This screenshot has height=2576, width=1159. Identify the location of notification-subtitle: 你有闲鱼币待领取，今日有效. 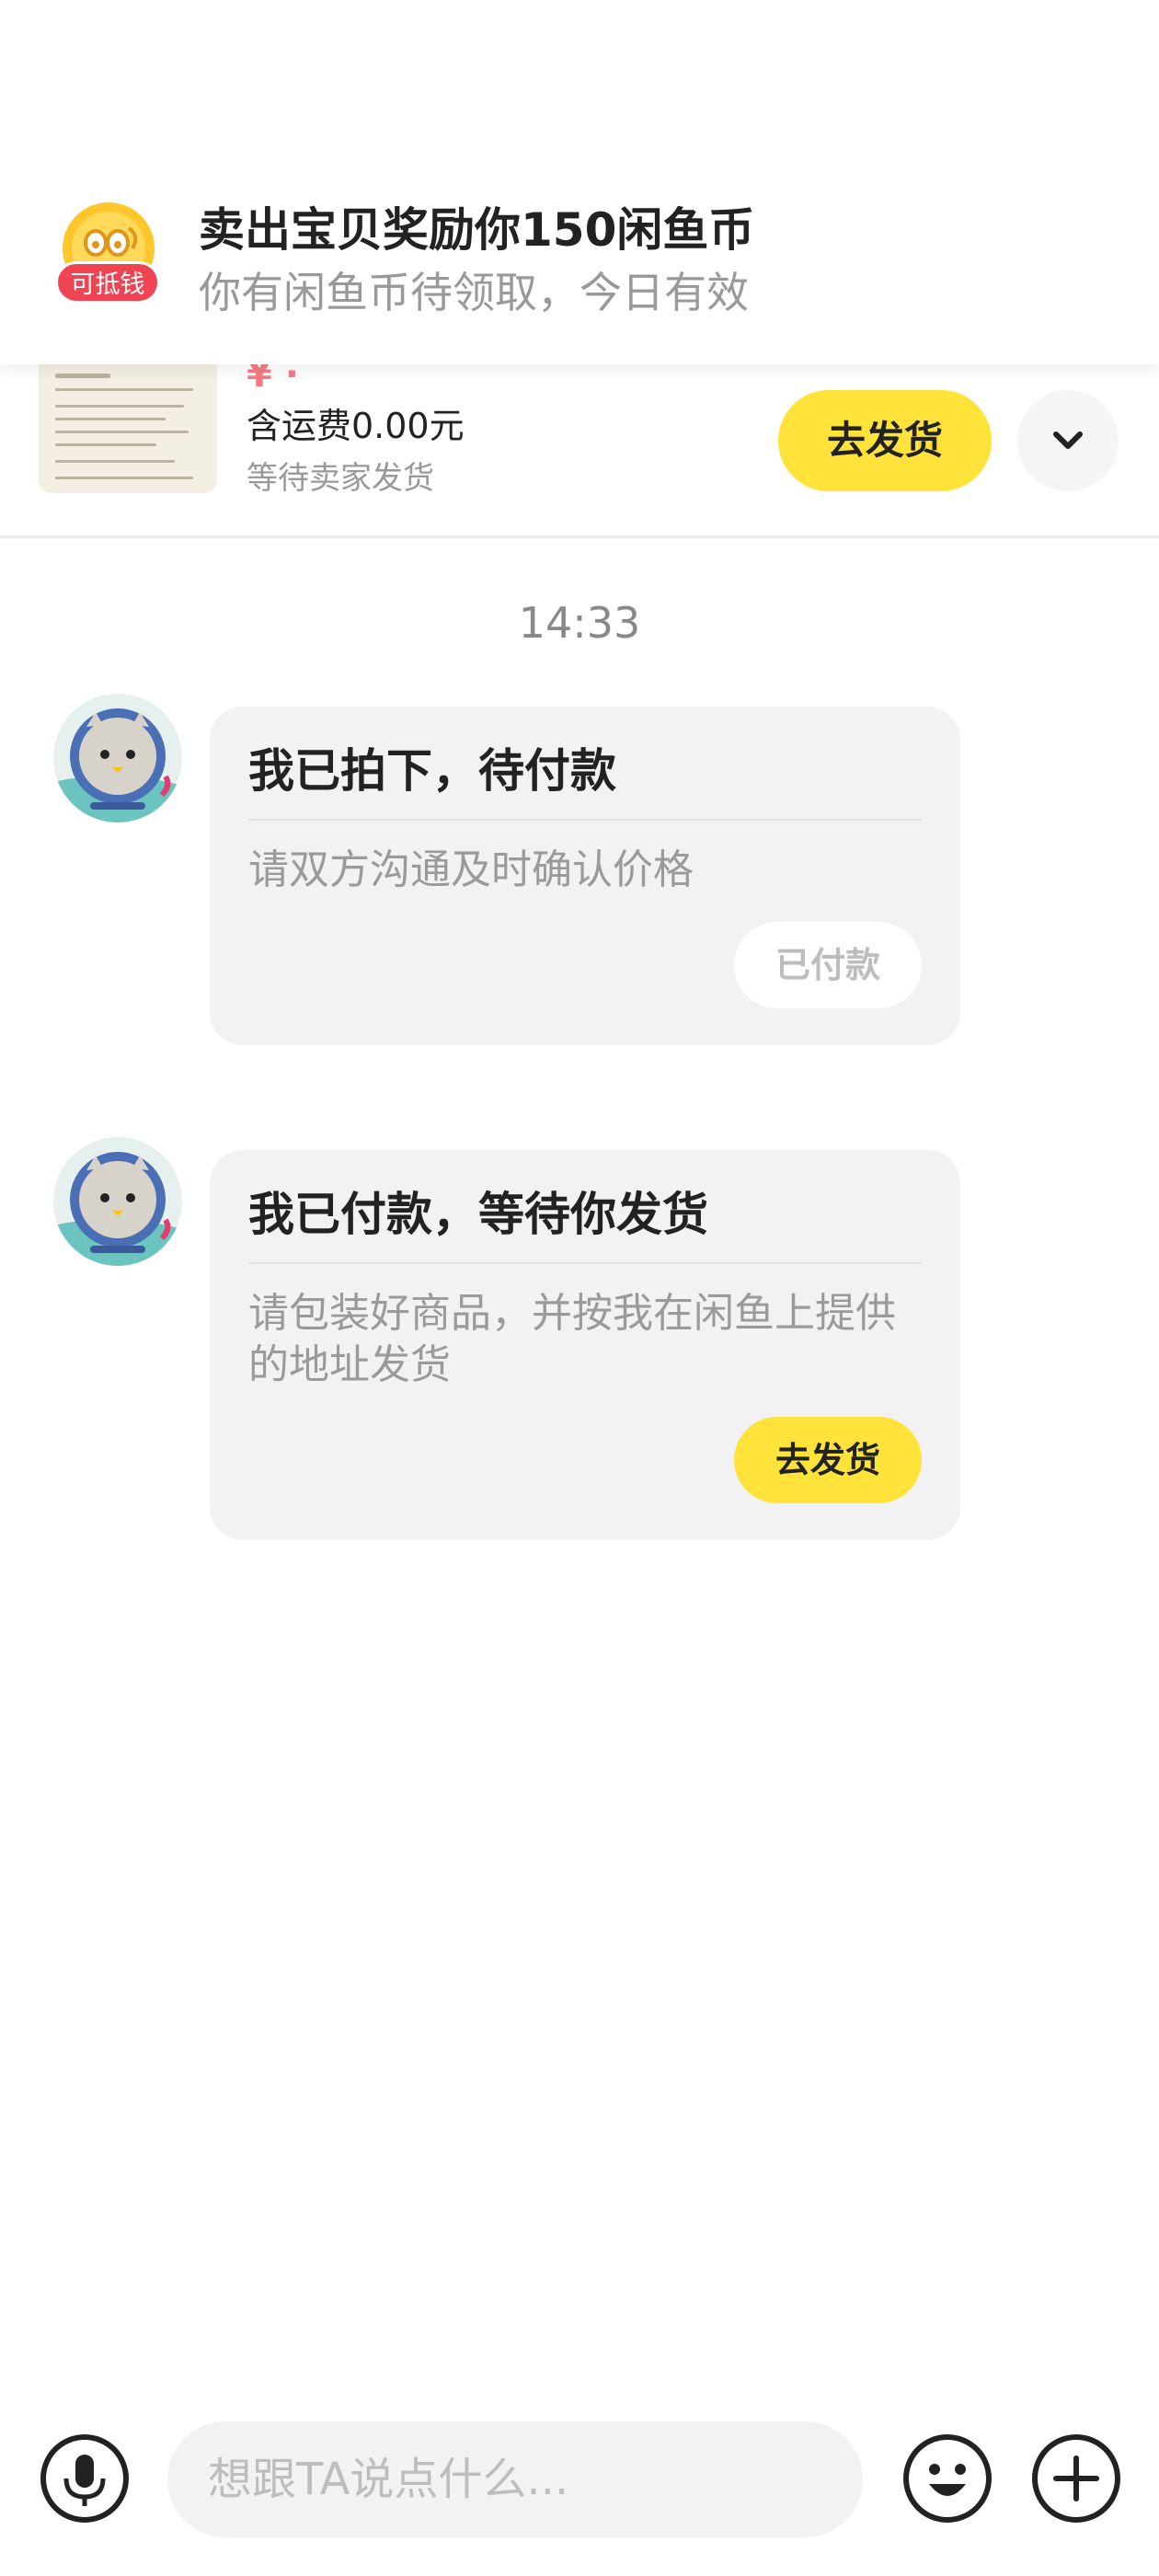
(474, 292).